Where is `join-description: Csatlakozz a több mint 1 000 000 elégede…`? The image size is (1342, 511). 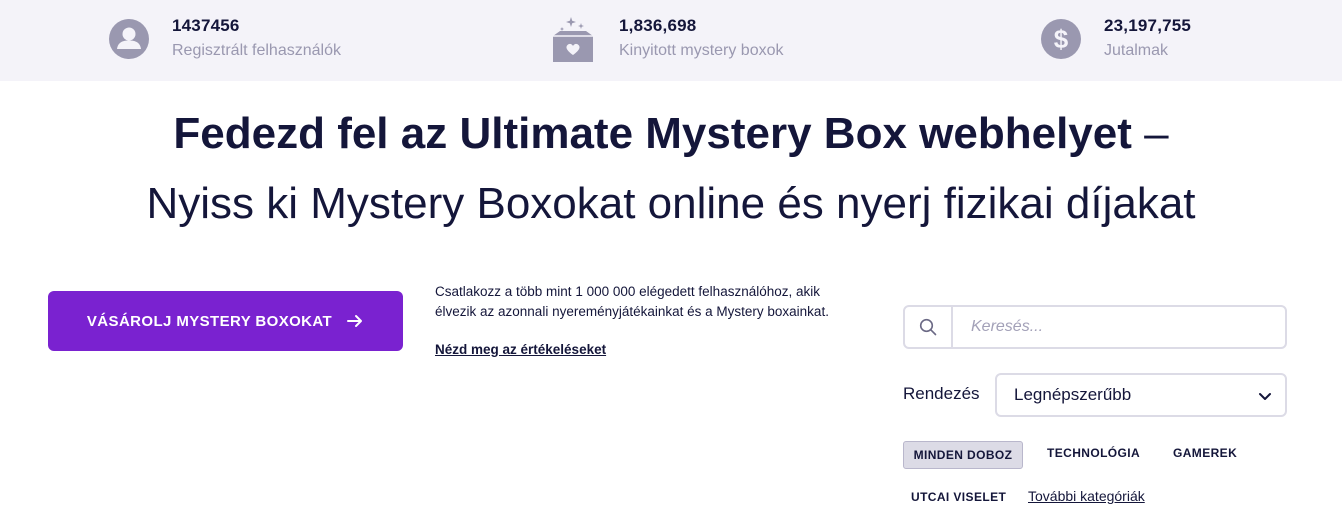
join-description: Csatlakozz a több mint 1 000 000 elégede… is located at coordinates (632, 301).